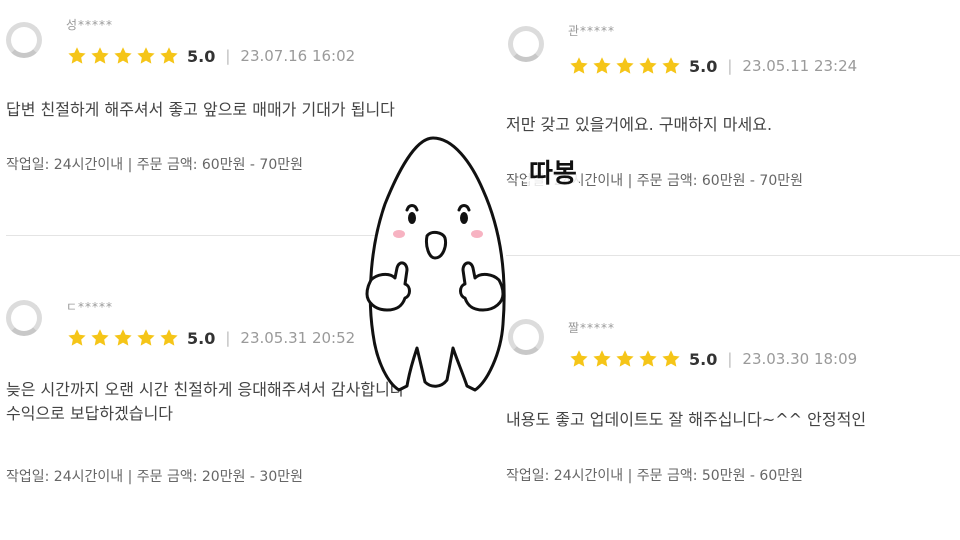 This screenshot has height=540, width=960. What do you see at coordinates (298, 338) in the screenshot?
I see `review-date: 23.05.31 20:52` at bounding box center [298, 338].